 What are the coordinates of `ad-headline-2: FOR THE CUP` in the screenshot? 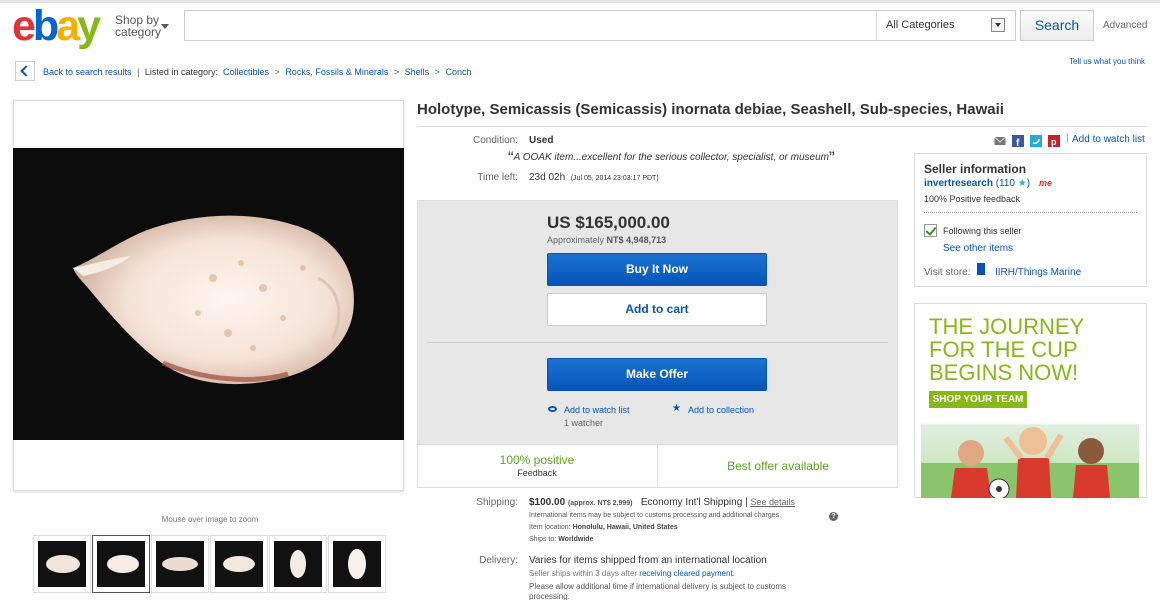 It's located at (1003, 349).